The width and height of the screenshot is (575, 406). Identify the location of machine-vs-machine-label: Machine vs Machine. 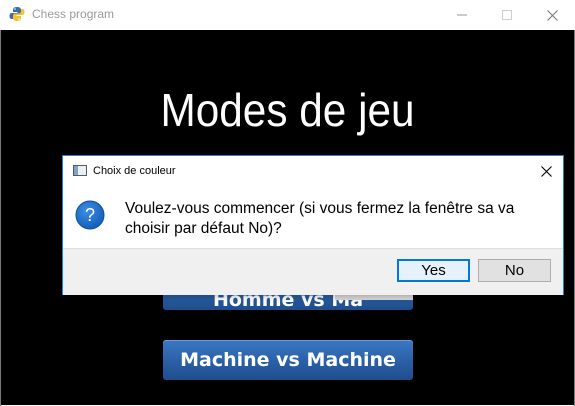
(288, 360).